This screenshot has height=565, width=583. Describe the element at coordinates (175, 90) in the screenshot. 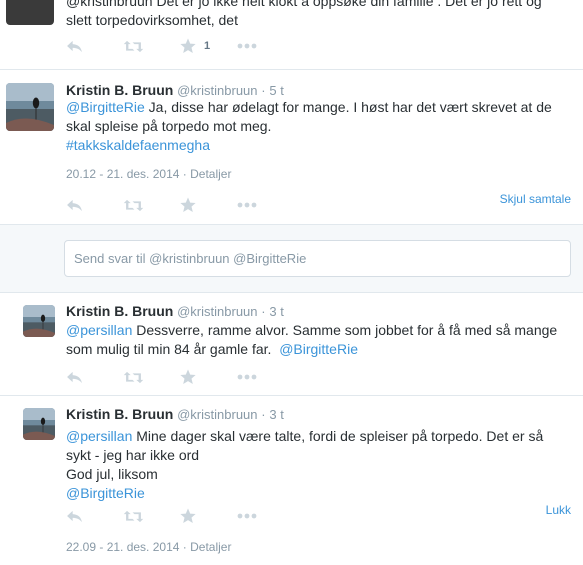

I see `tweet-header: Kristin B. Bruun @kristinbruun · 5 t` at that location.